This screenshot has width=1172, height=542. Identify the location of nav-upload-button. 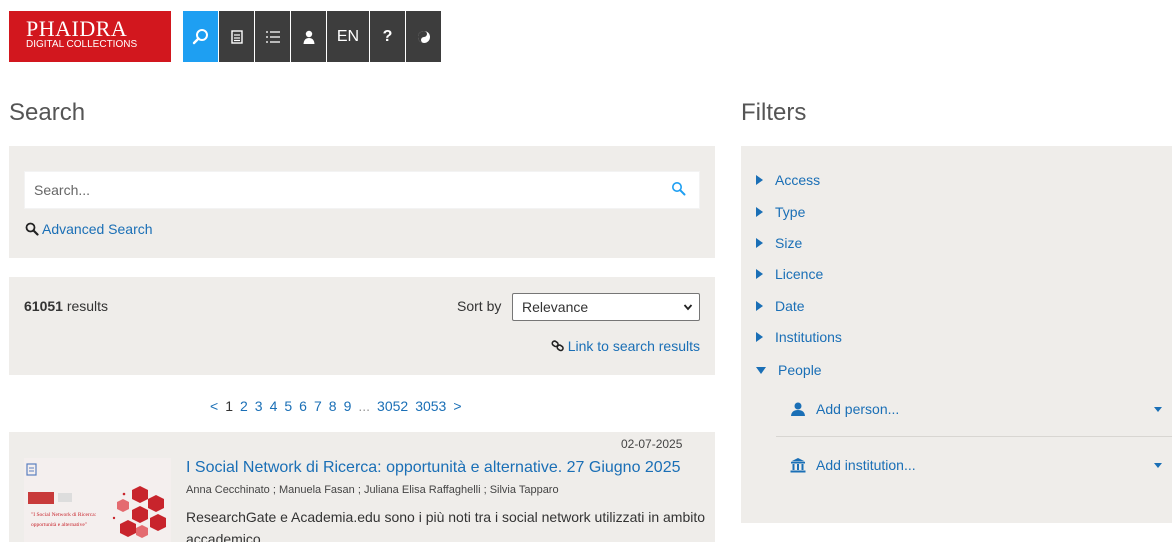
(236, 36).